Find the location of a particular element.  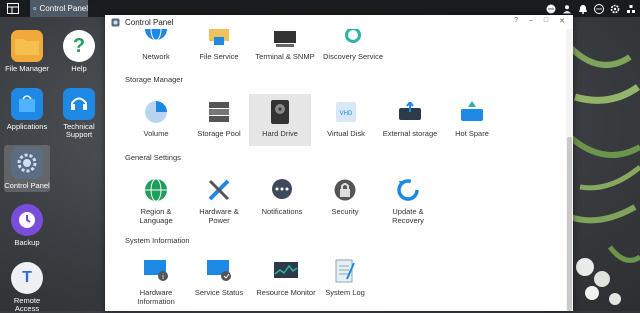

item-label: Storage Pool is located at coordinates (219, 133).